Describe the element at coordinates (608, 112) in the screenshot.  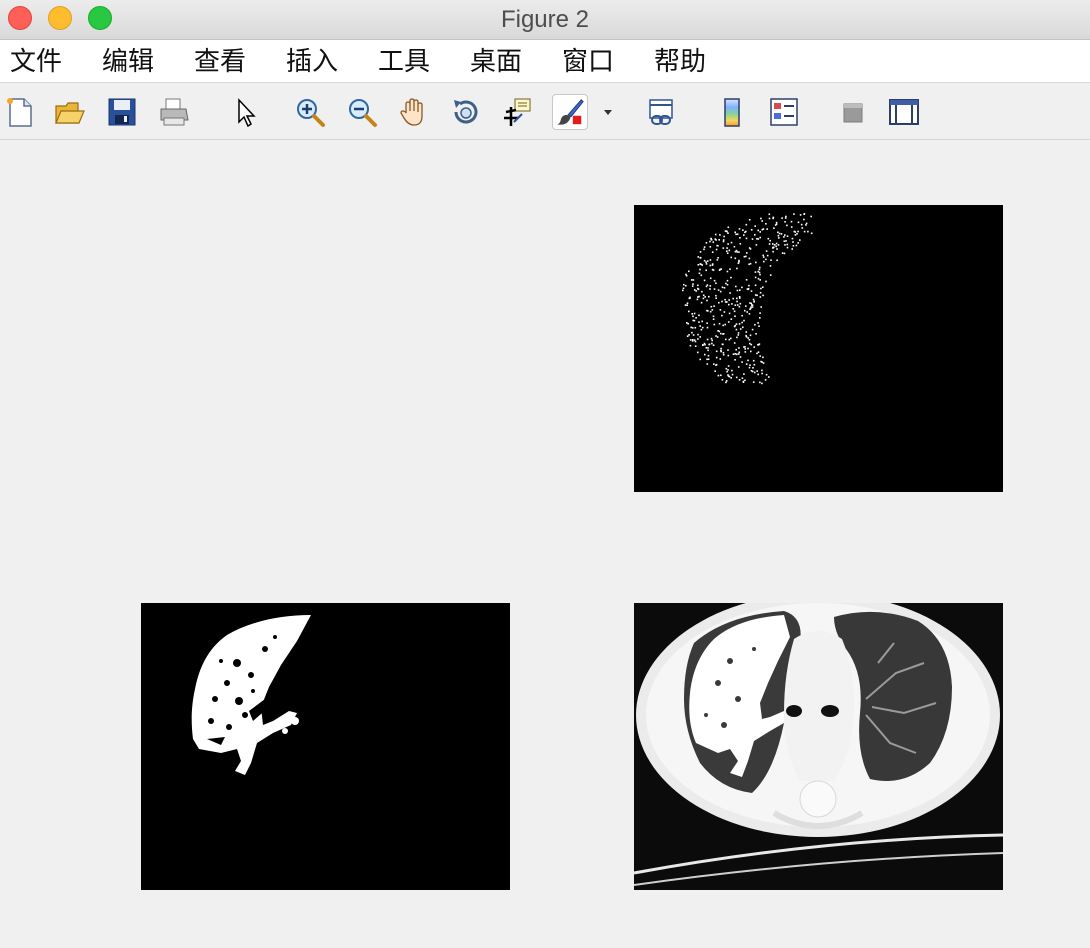
I see `brush-dropdown-button` at that location.